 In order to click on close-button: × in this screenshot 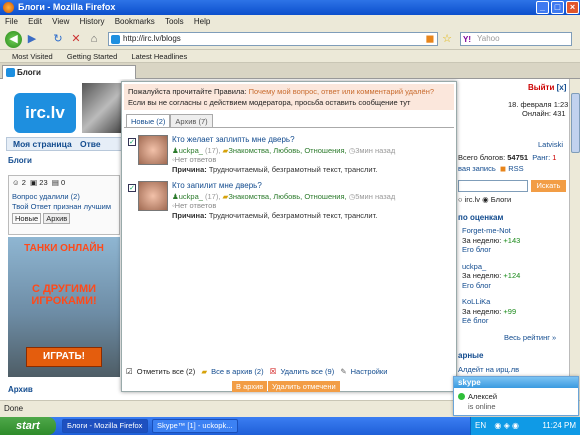, I will do `click(572, 7)`.